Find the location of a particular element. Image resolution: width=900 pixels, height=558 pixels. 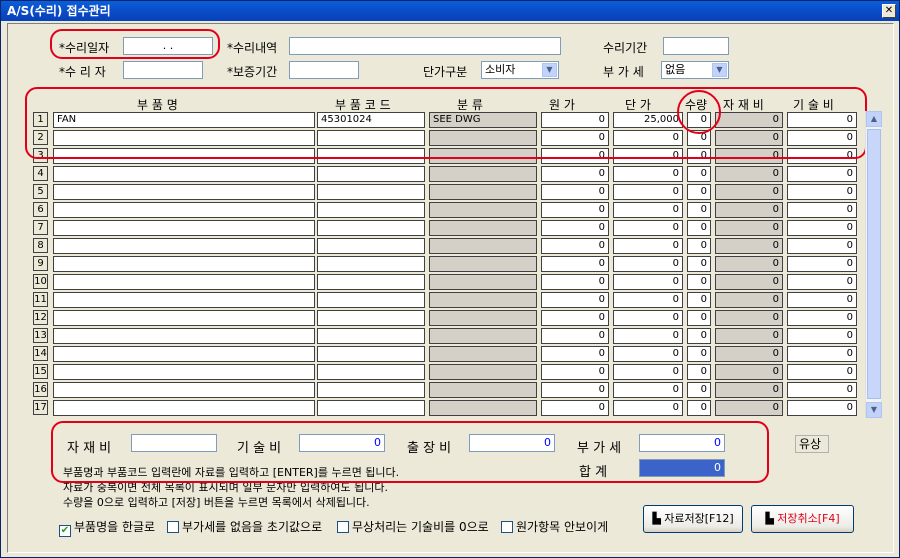

grid-scrollbar: ▲ ▼ is located at coordinates (873, 264).